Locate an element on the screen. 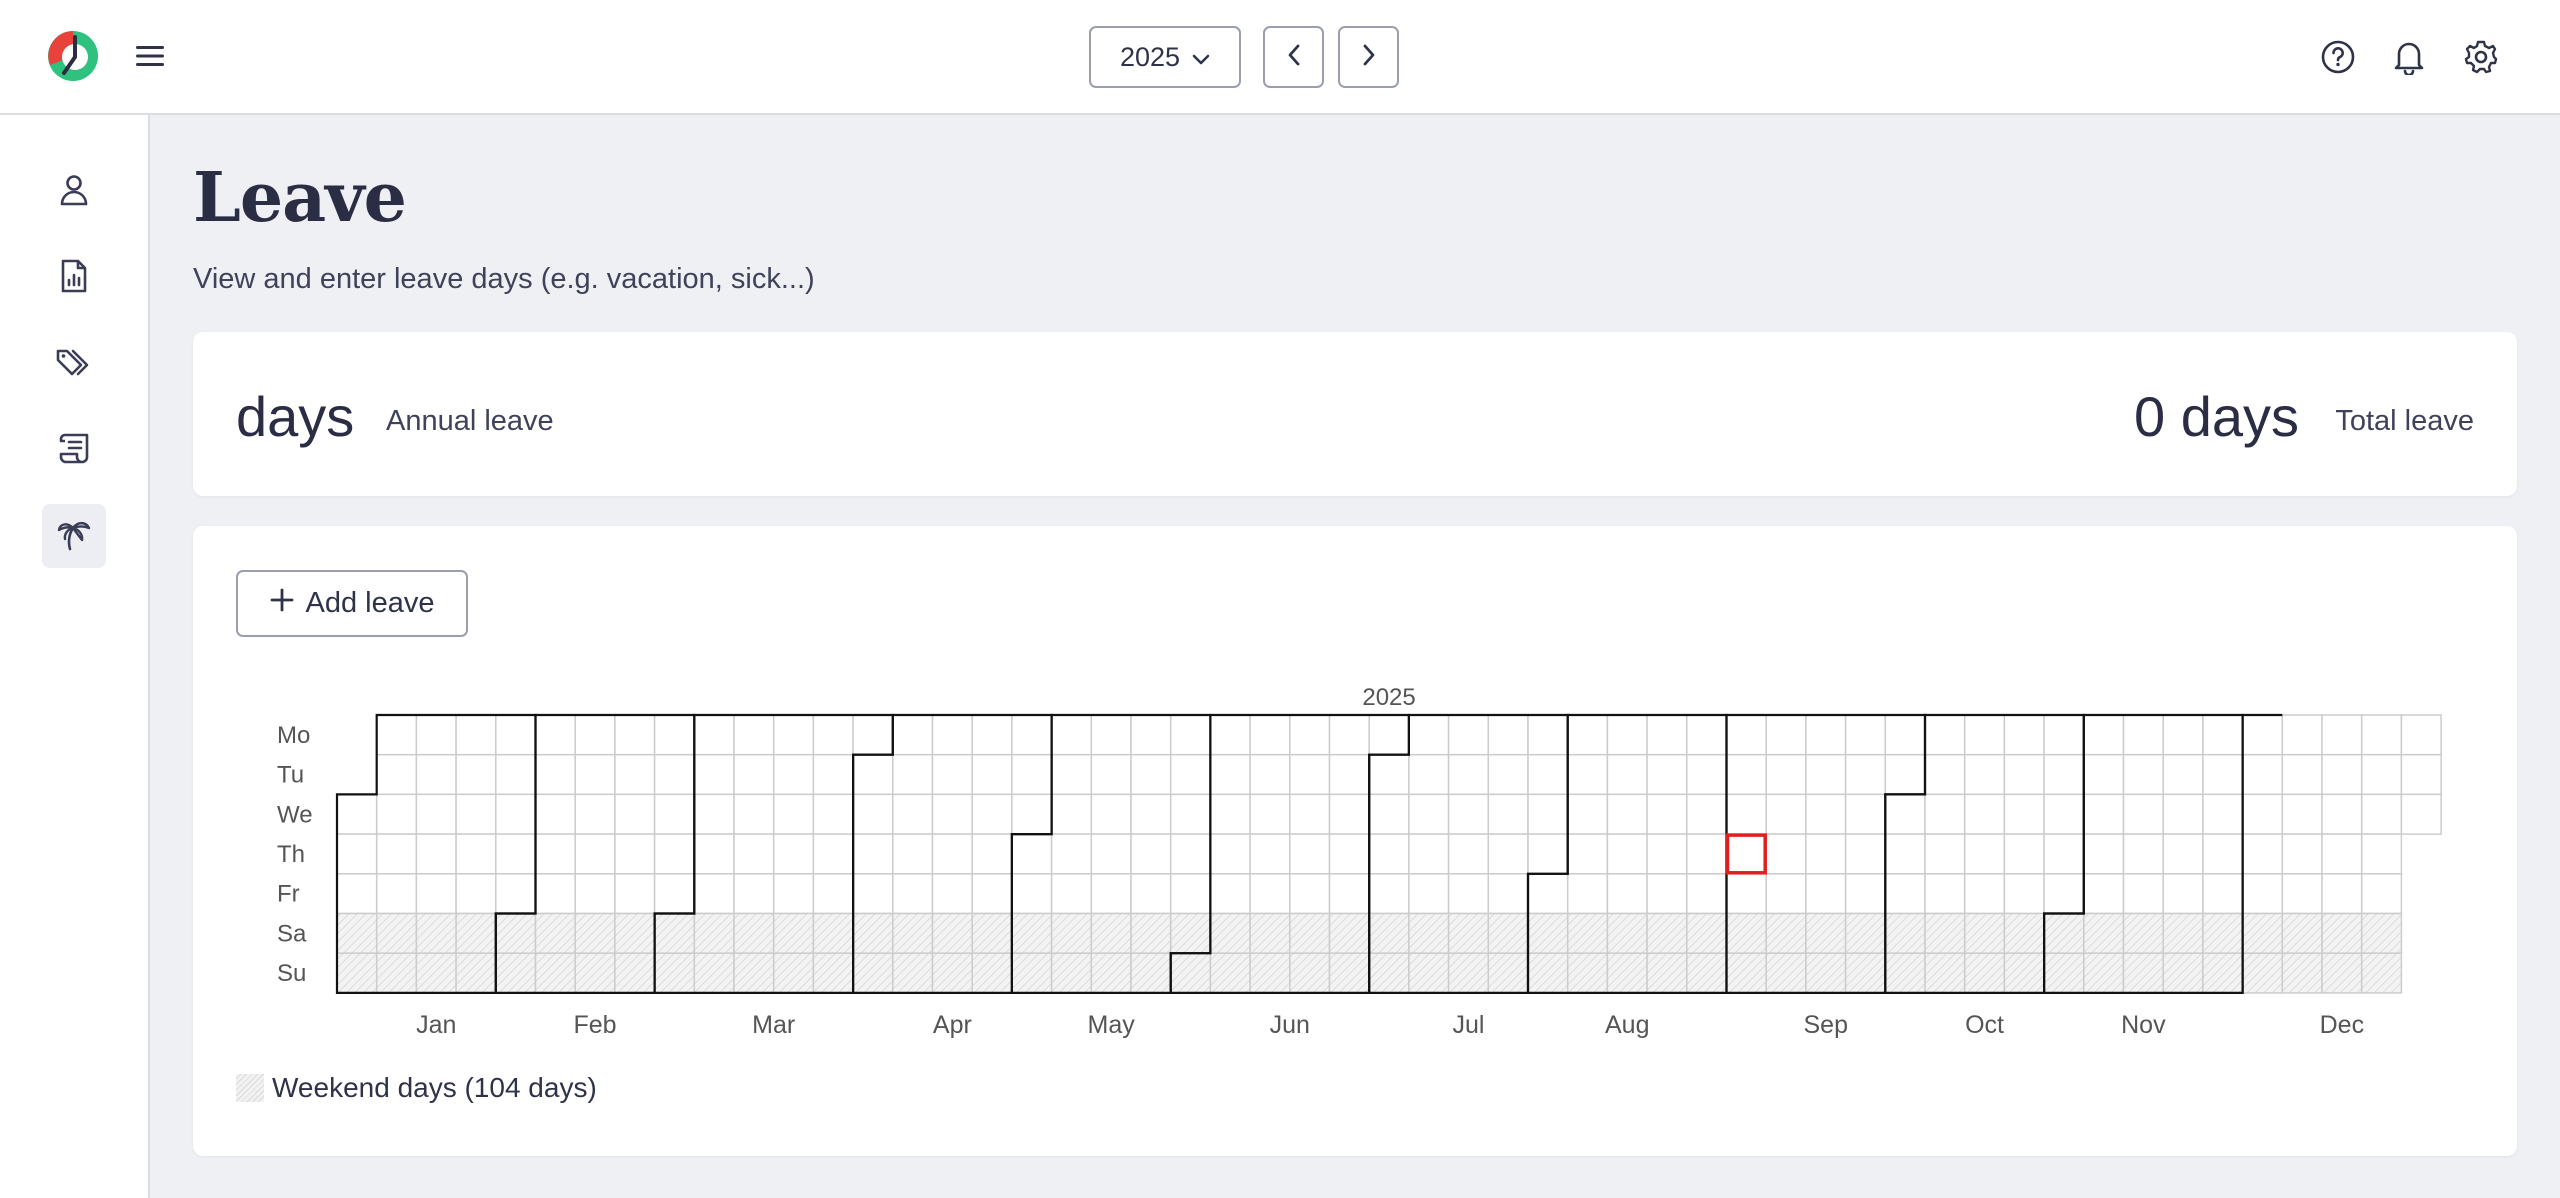 The height and width of the screenshot is (1198, 2560). sidebar-item-records is located at coordinates (74, 450).